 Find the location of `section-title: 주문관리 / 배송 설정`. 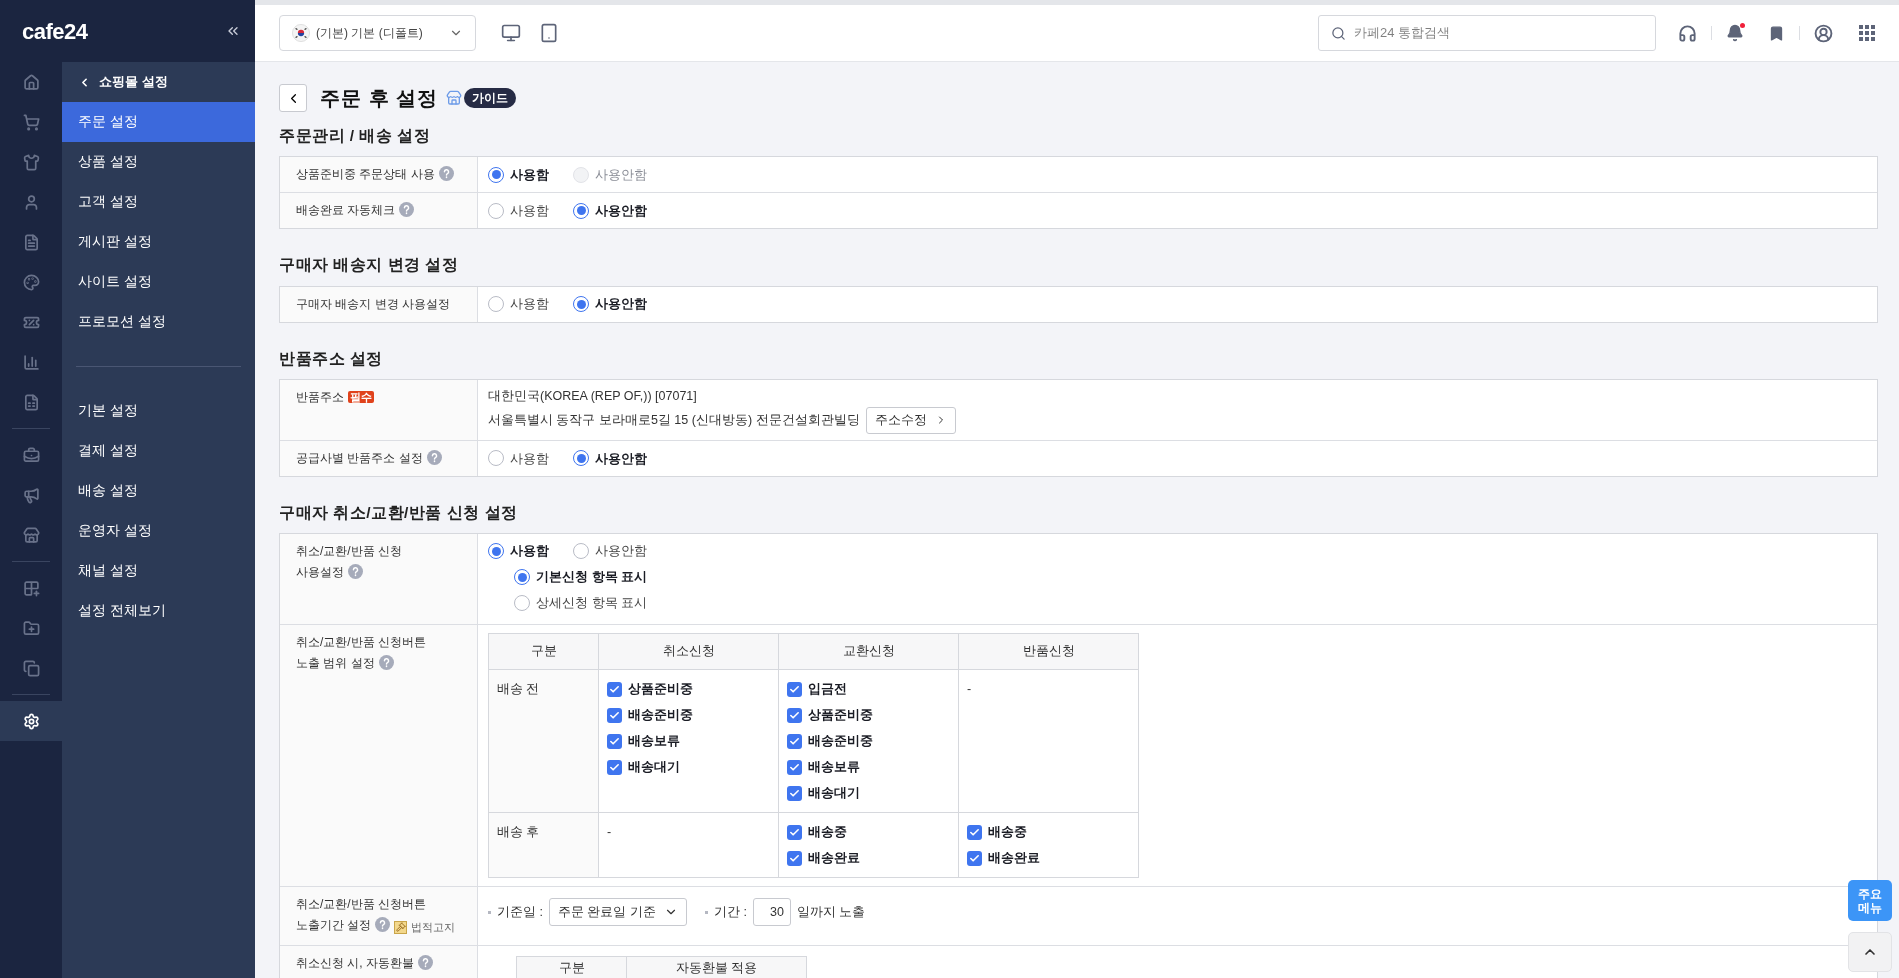

section-title: 주문관리 / 배송 설정 is located at coordinates (355, 136).